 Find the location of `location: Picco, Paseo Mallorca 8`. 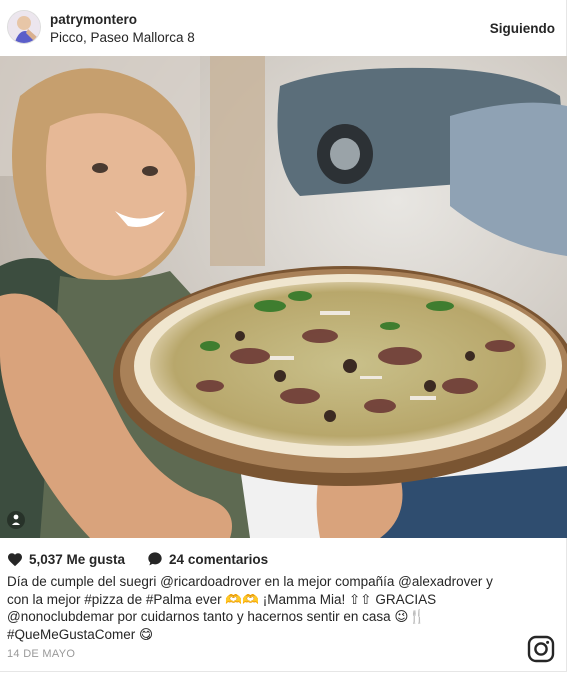

location: Picco, Paseo Mallorca 8 is located at coordinates (122, 37).